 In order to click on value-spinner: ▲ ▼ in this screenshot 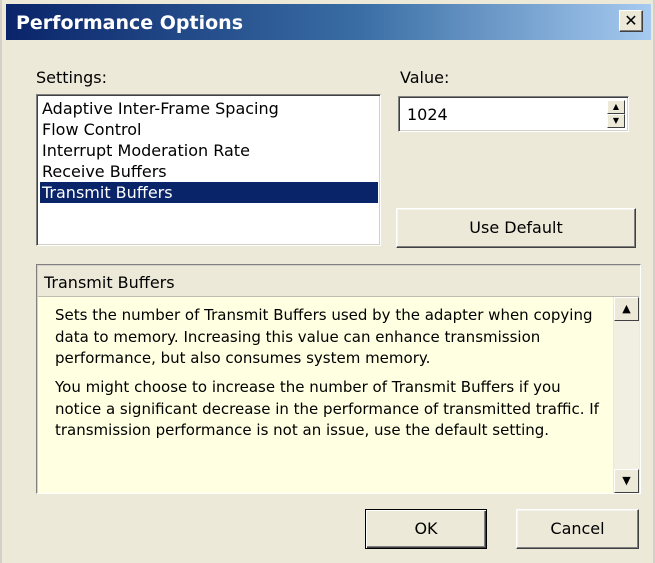, I will do `click(616, 114)`.